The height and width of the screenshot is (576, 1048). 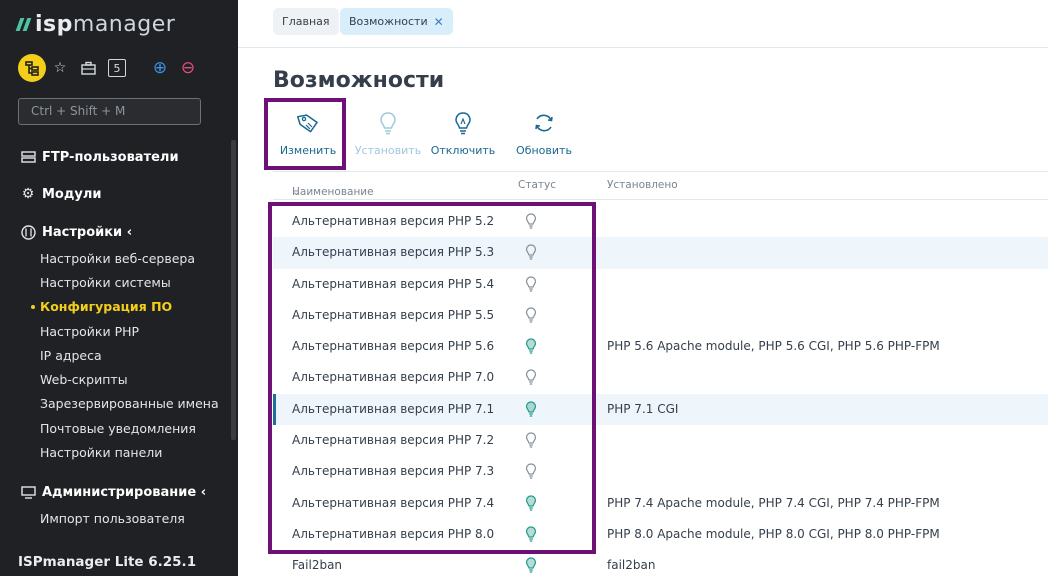 What do you see at coordinates (28, 157) in the screenshot?
I see `ftp-icon` at bounding box center [28, 157].